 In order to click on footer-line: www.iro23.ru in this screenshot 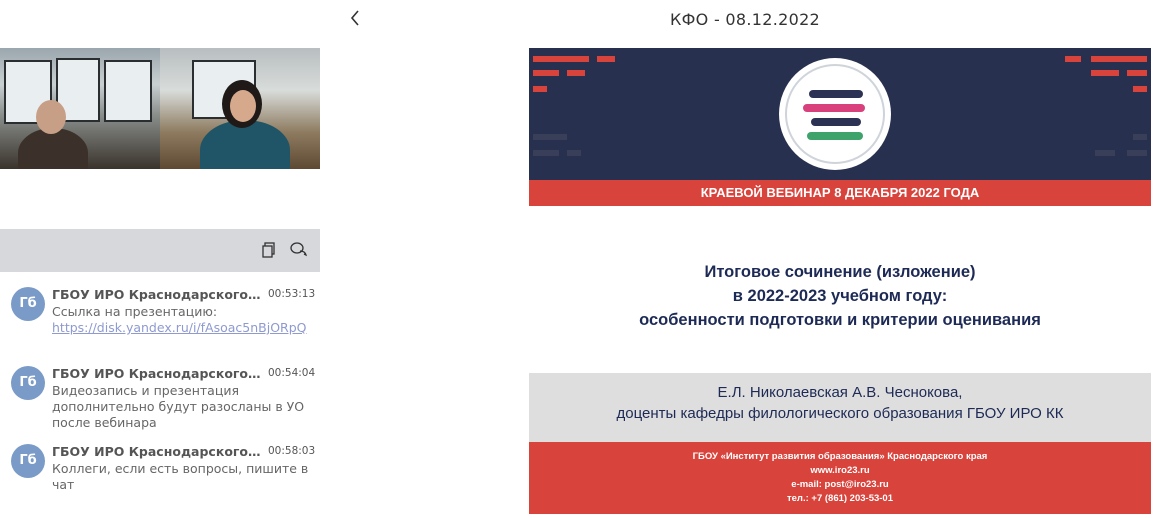, I will do `click(840, 470)`.